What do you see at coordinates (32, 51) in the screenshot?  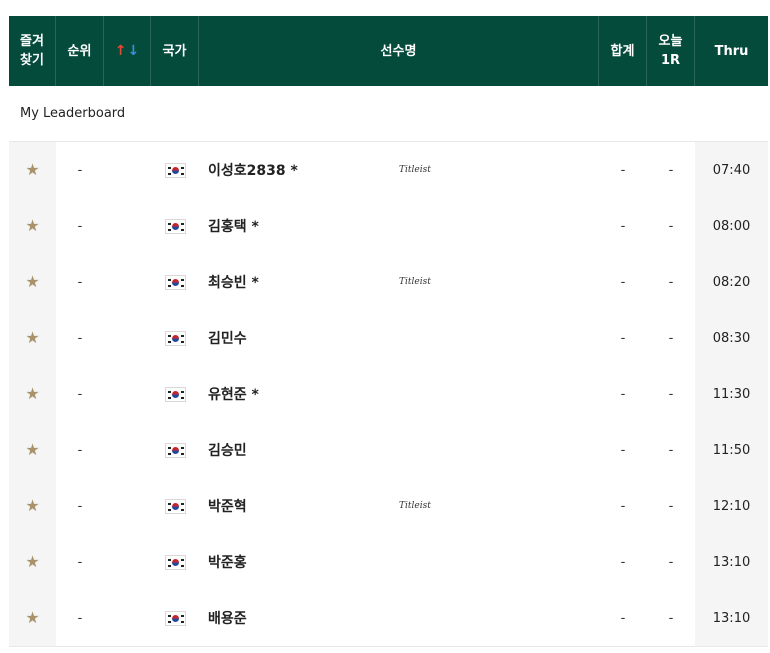 I see `header-favorite: 즐겨찾기` at bounding box center [32, 51].